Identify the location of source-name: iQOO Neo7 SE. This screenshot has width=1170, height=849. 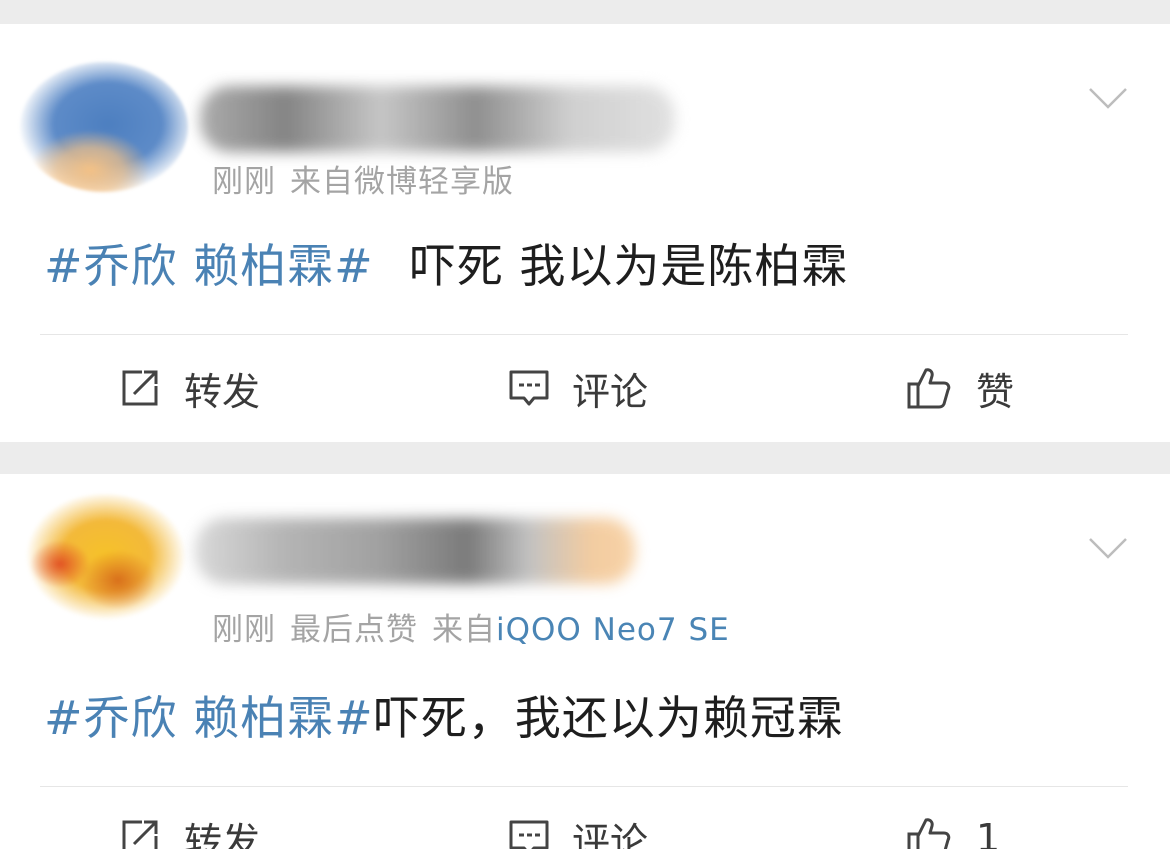
(613, 630).